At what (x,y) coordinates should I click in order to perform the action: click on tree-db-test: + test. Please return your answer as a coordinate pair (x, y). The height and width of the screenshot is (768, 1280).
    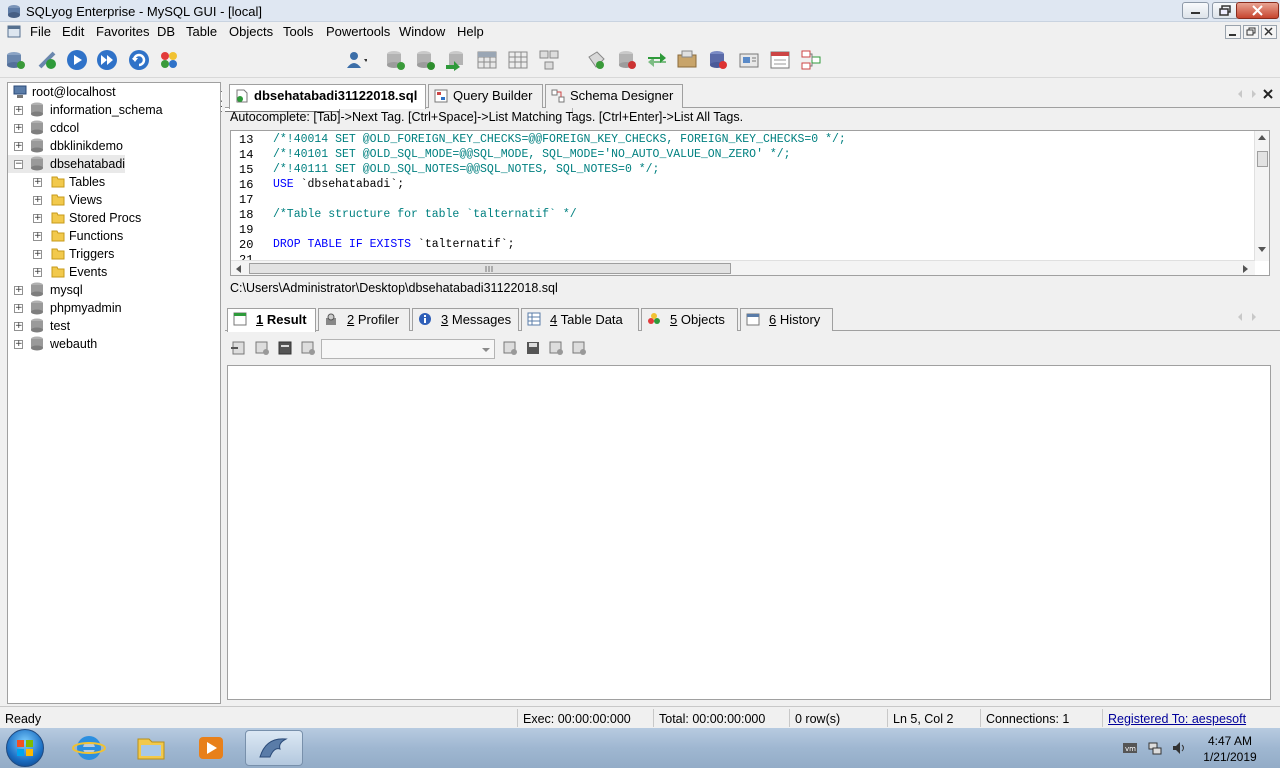
    Looking at the image, I should click on (39, 326).